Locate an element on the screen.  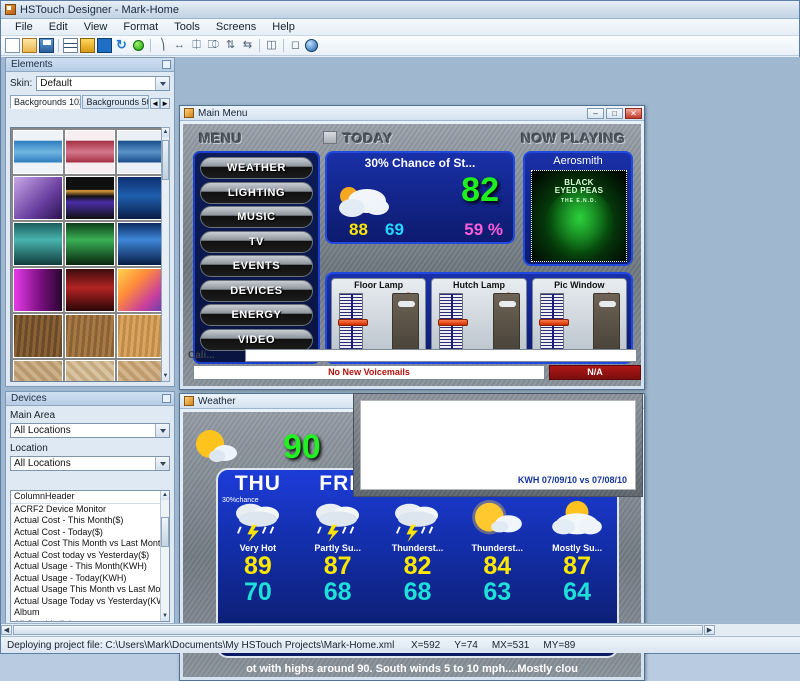
menu-item-file: File is located at coordinates (24, 27).